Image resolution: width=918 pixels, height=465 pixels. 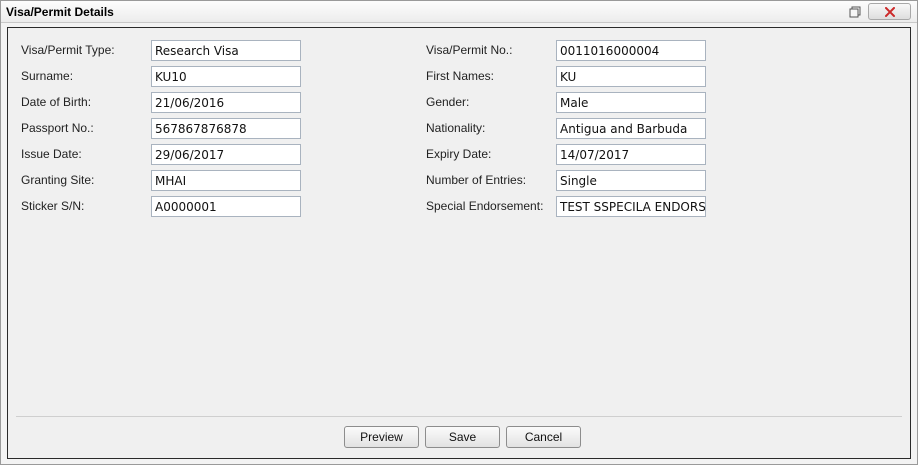 I want to click on visa-permit-type-label: Visa/Permit Type:, so click(x=68, y=50).